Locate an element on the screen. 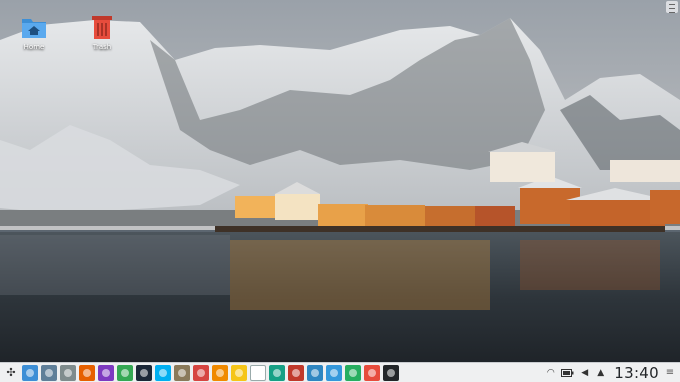 This screenshot has height=382, width=680. steam-icon is located at coordinates (144, 372).